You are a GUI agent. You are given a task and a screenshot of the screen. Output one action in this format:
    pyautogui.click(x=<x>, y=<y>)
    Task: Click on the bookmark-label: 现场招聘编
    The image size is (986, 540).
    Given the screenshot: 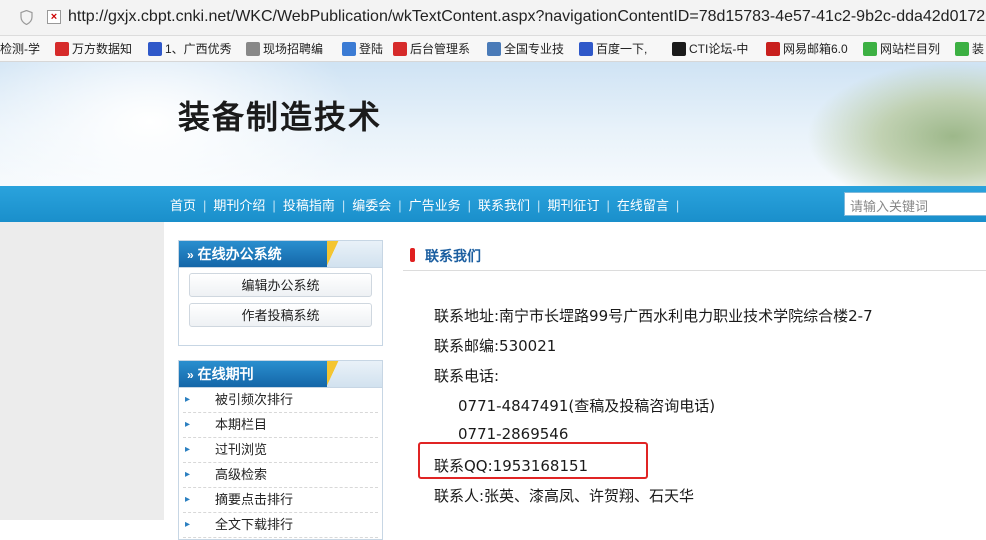 What is the action you would take?
    pyautogui.click(x=293, y=49)
    